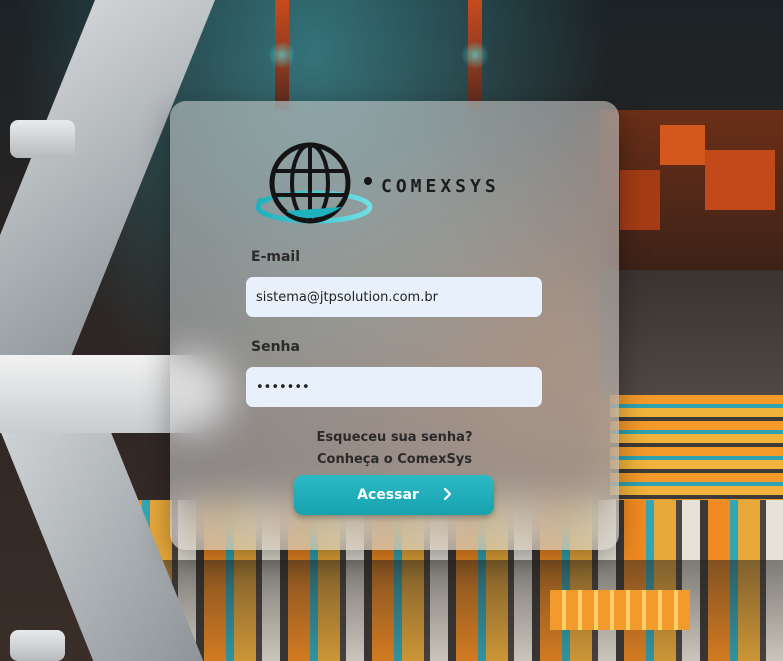 The height and width of the screenshot is (661, 783). What do you see at coordinates (394, 459) in the screenshot?
I see `about-comexsys-link: Conheça o ComexSys` at bounding box center [394, 459].